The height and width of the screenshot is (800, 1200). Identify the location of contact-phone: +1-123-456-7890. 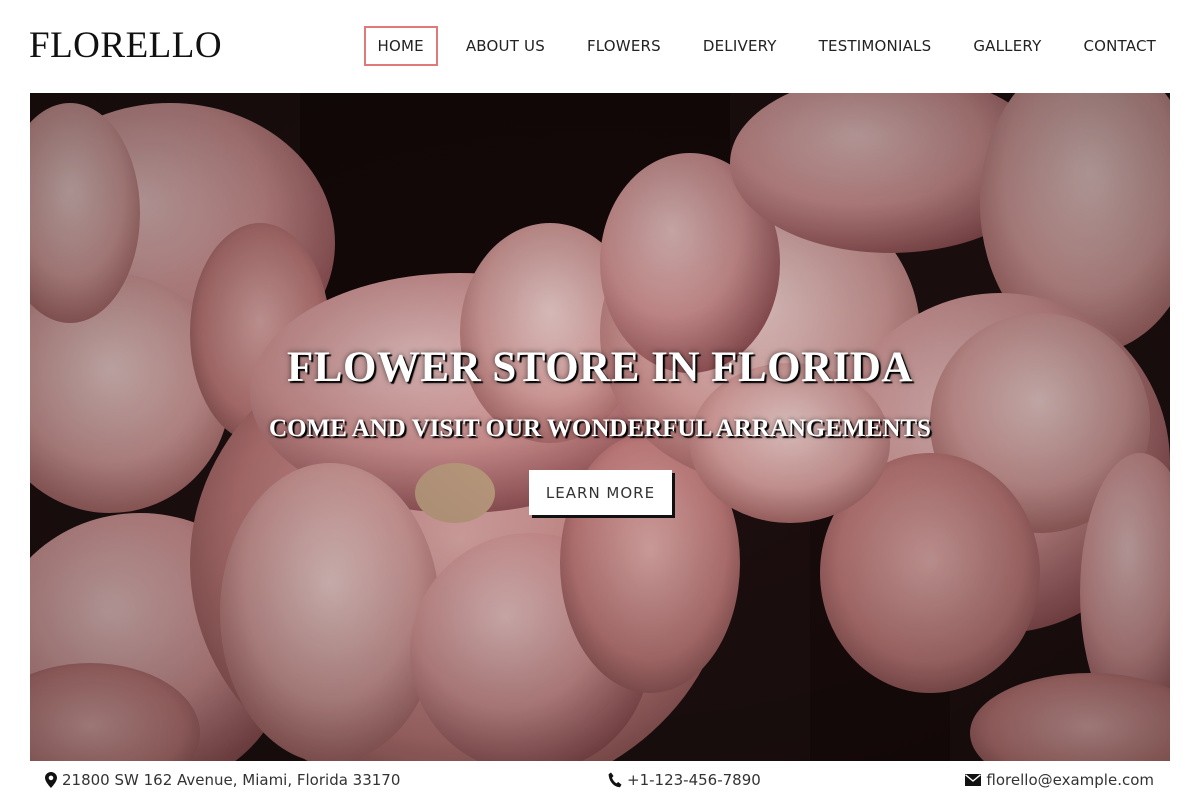
(684, 780).